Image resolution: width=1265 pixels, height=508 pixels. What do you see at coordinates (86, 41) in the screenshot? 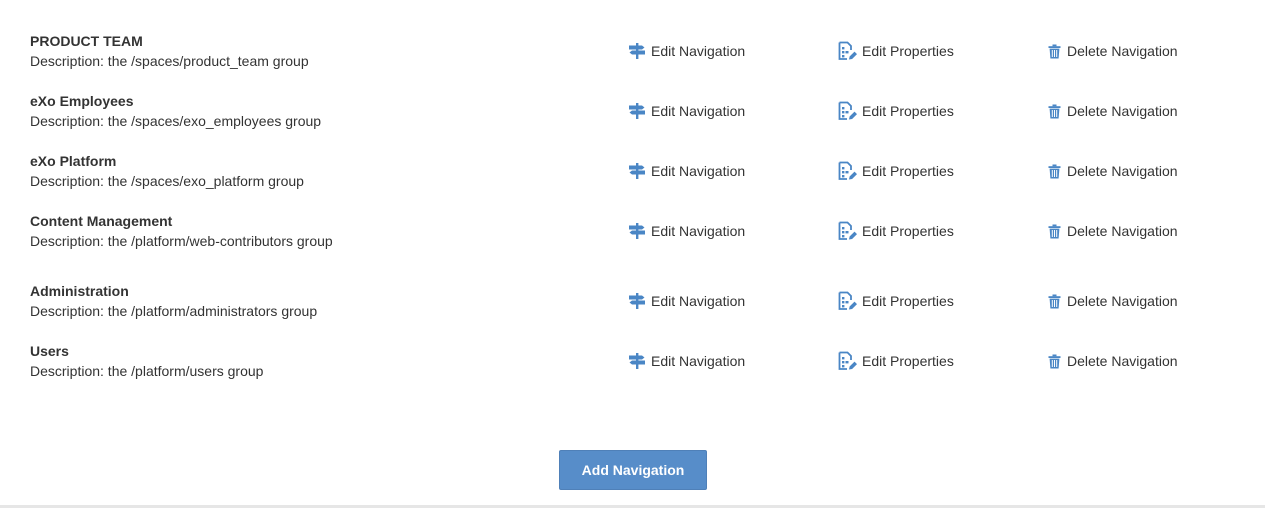
I see `group-name: PRODUCT TEAM` at bounding box center [86, 41].